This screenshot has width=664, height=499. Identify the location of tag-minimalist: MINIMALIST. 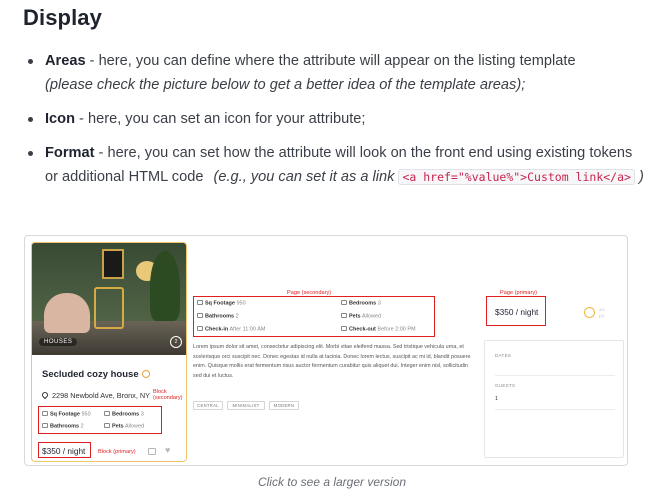
(246, 405).